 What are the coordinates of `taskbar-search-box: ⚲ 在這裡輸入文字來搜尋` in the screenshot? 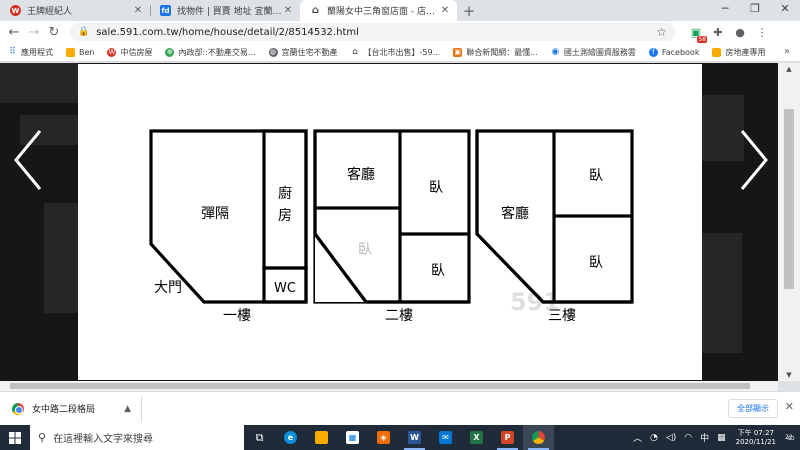 It's located at (137, 437).